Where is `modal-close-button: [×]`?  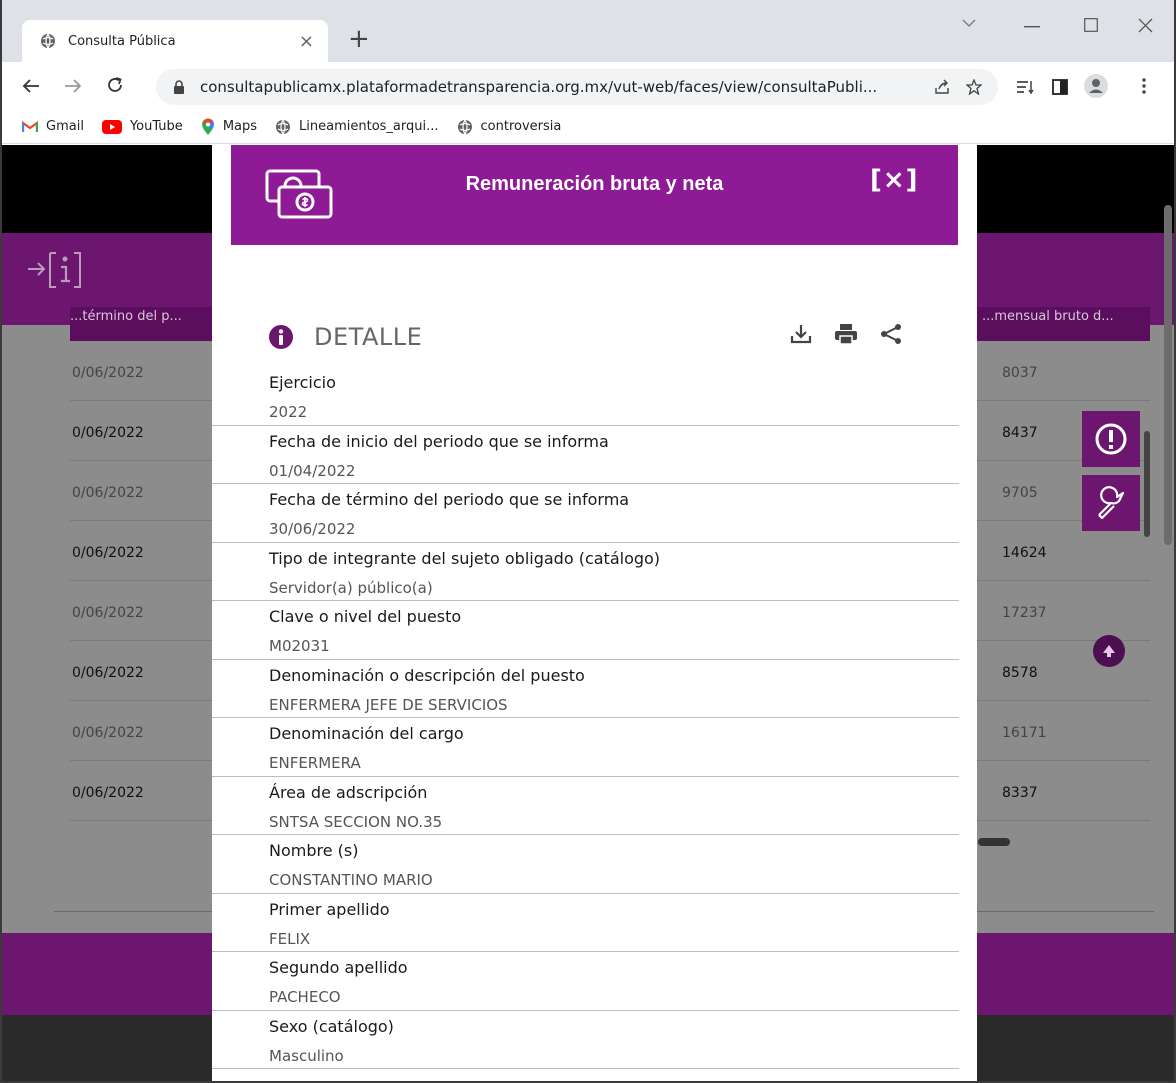 modal-close-button: [×] is located at coordinates (894, 180).